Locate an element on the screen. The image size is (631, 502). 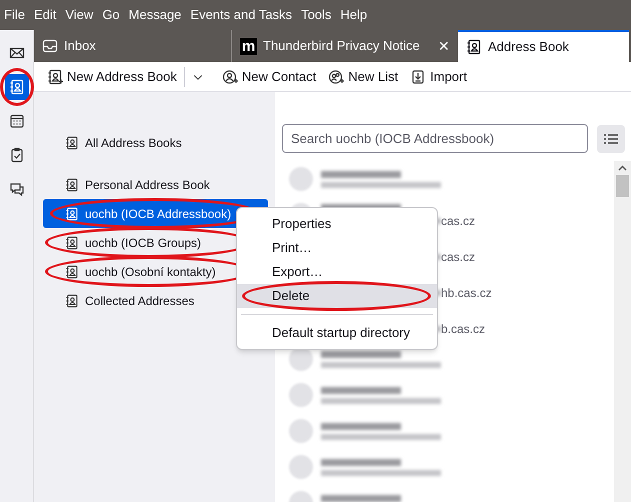
search-field: Search uochb (IOCB Addressbook) is located at coordinates (435, 138).